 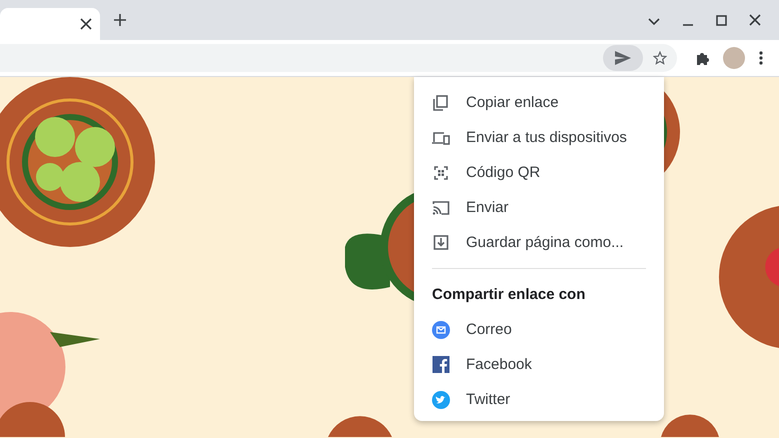 I want to click on menu-item: Enviar, so click(x=539, y=207).